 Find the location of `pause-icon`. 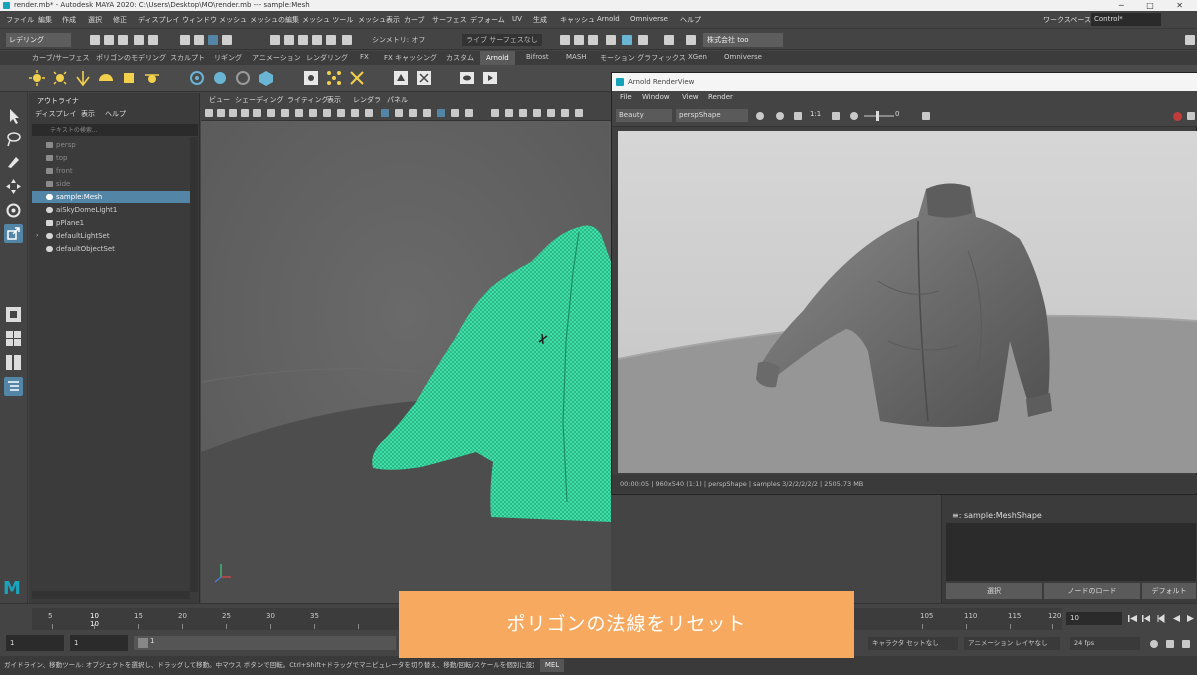

pause-icon is located at coordinates (669, 40).